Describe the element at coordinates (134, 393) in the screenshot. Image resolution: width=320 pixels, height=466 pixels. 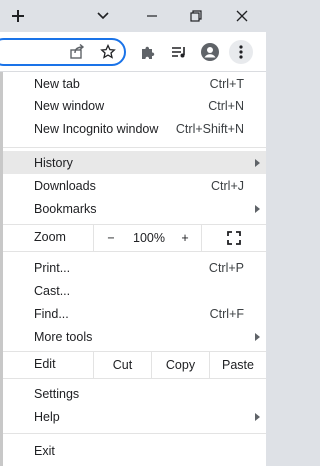
I see `menu-item-settings: Settings` at that location.